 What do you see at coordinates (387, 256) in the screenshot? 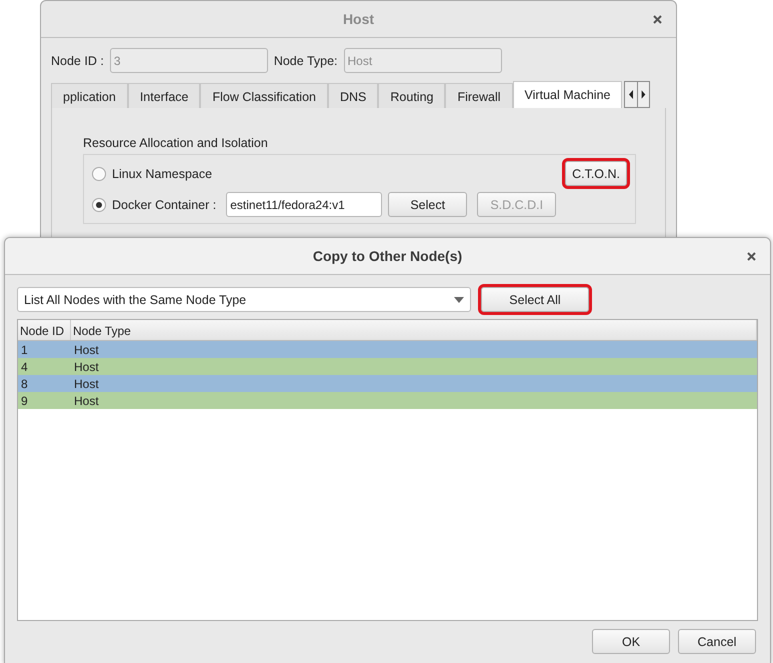
I see `dialog-title: Copy to Other Node(s)` at bounding box center [387, 256].